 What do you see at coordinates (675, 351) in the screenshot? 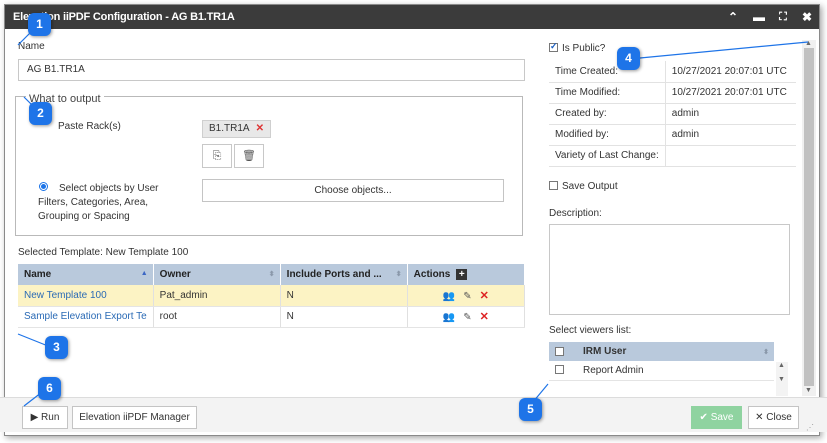
I see `col-irm-user: IRM User ⬍` at bounding box center [675, 351].